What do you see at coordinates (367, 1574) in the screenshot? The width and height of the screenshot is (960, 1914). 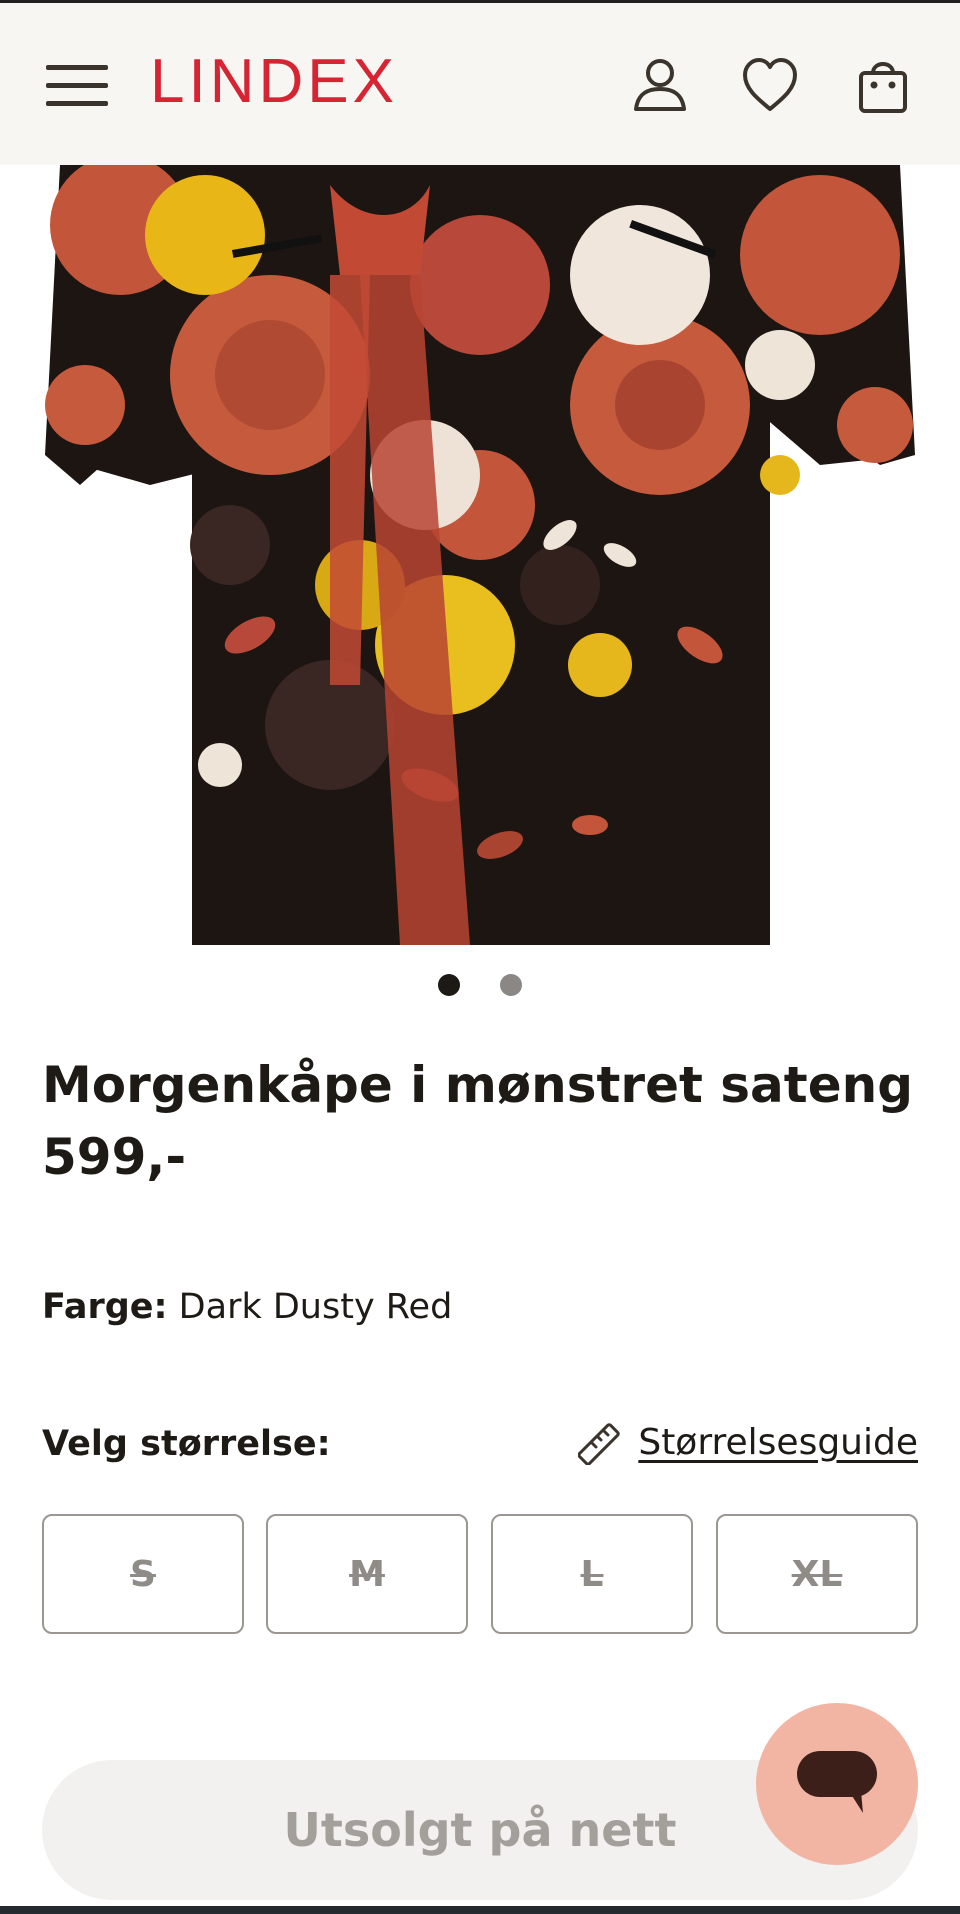 I see `size-option-m: M` at bounding box center [367, 1574].